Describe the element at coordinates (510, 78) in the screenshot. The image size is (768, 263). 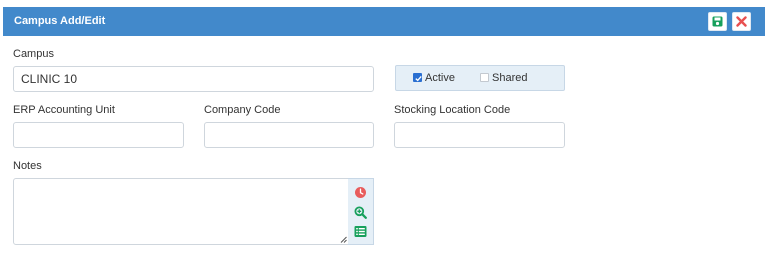
I see `shared-label: Shared` at that location.